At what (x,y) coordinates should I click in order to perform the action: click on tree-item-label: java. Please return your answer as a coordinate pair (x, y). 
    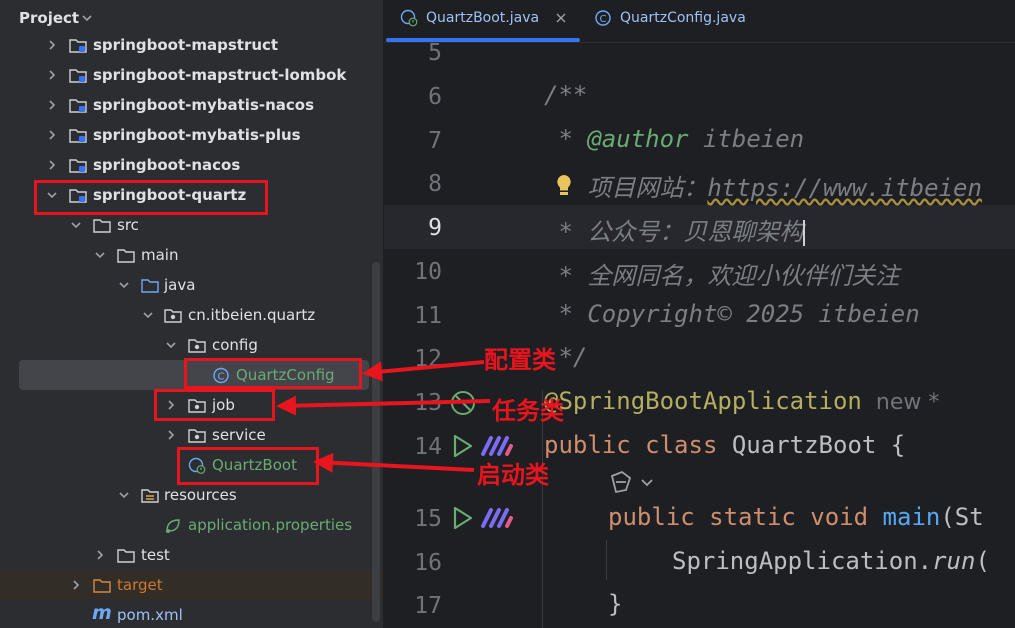
    Looking at the image, I should click on (180, 285).